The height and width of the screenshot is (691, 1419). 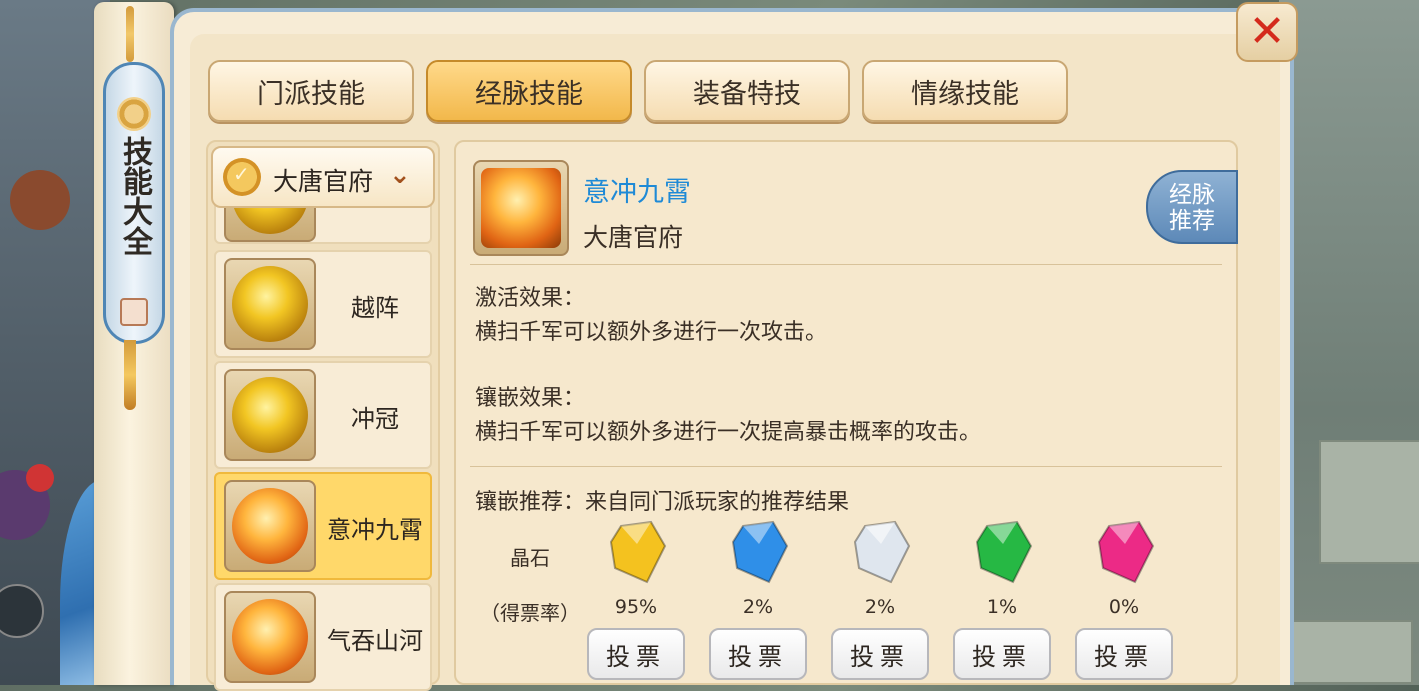 I want to click on chevron-down-icon: ⌄, so click(x=400, y=175).